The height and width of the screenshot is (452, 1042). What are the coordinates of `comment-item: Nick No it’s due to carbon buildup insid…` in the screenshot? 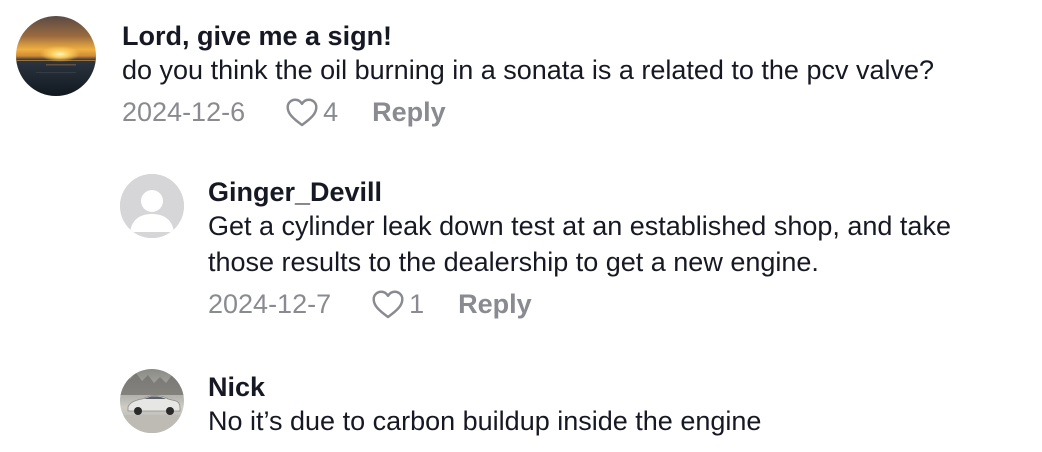 It's located at (440, 404).